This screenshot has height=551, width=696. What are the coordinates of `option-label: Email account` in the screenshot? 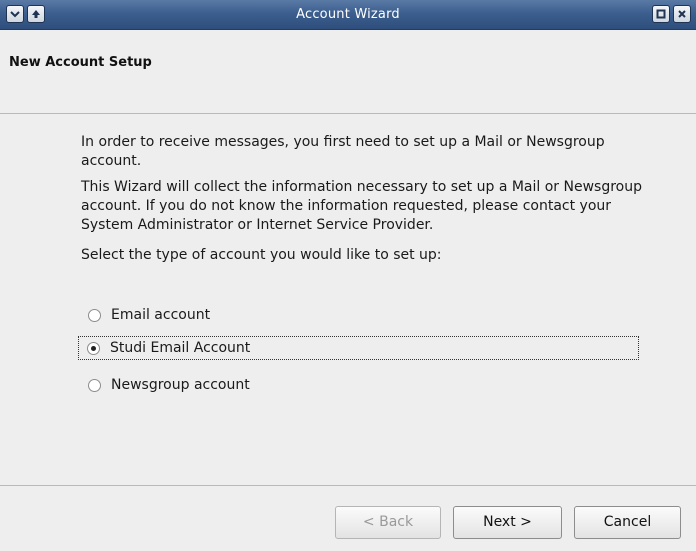 It's located at (161, 315).